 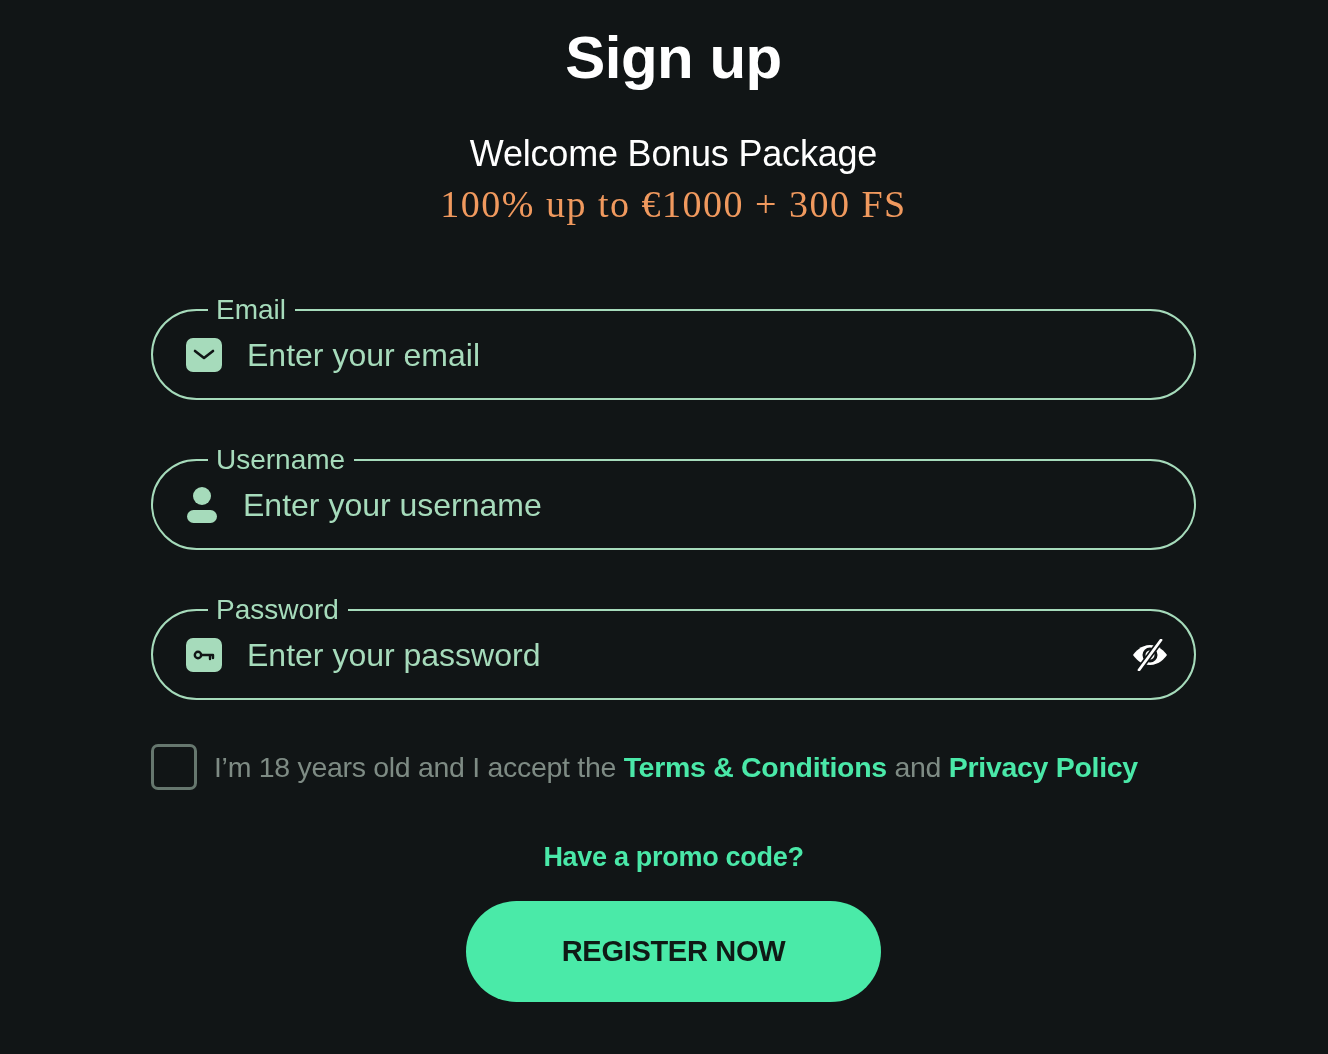 What do you see at coordinates (673, 58) in the screenshot?
I see `page-title: Sign up` at bounding box center [673, 58].